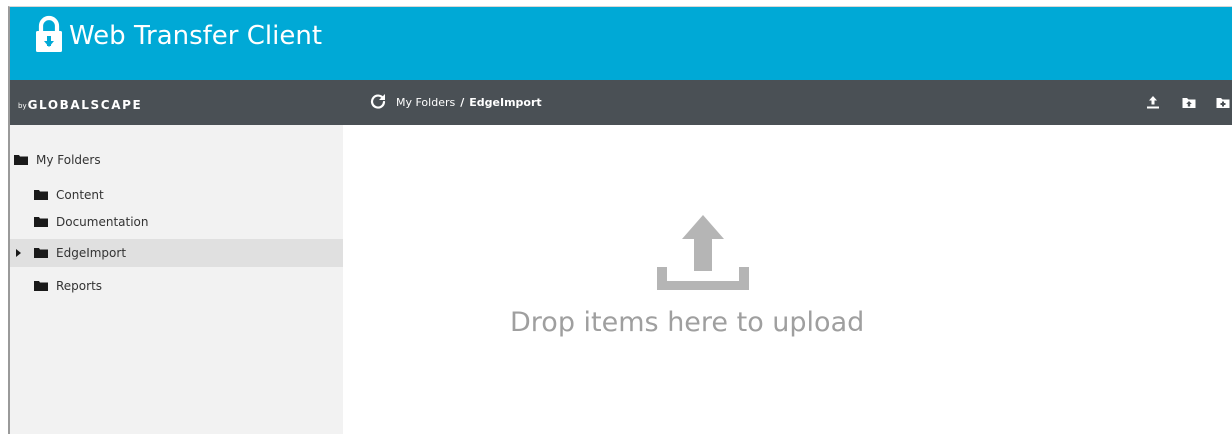 The width and height of the screenshot is (1232, 434). Describe the element at coordinates (425, 102) in the screenshot. I see `breadcrumb-my-folders: My Folders` at that location.